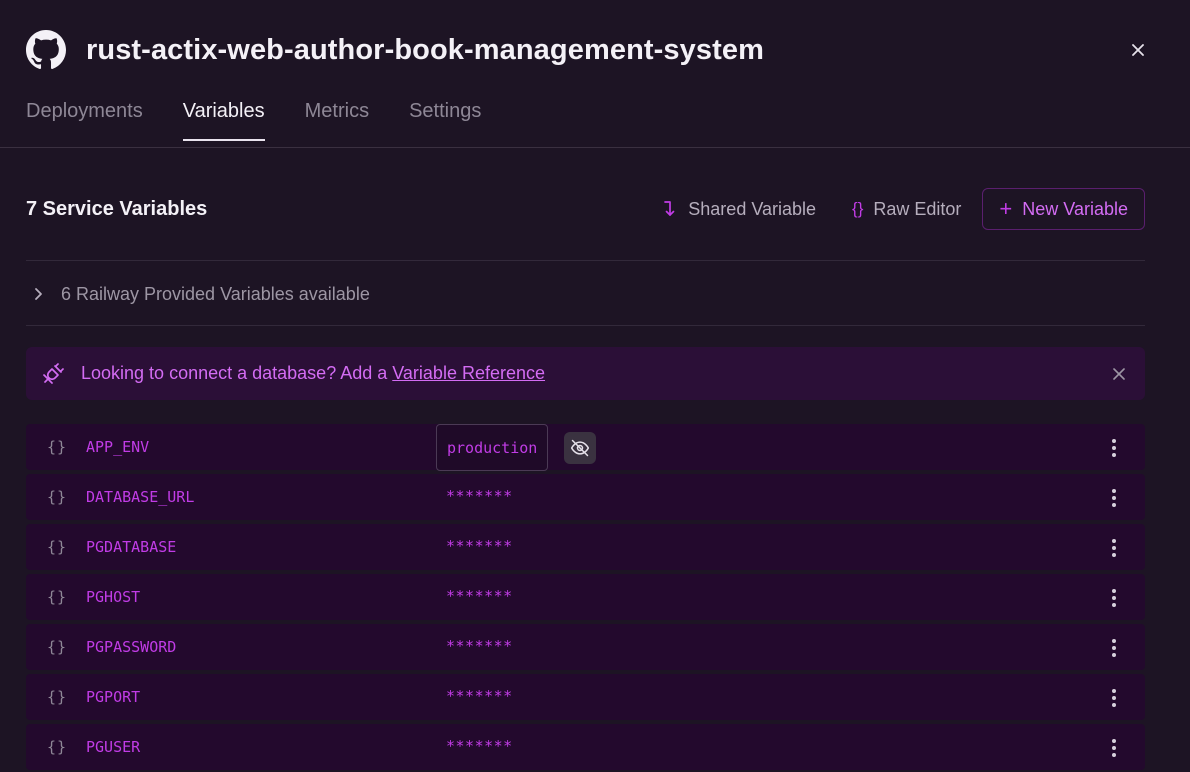 The width and height of the screenshot is (1190, 772). I want to click on plug-icon, so click(53, 374).